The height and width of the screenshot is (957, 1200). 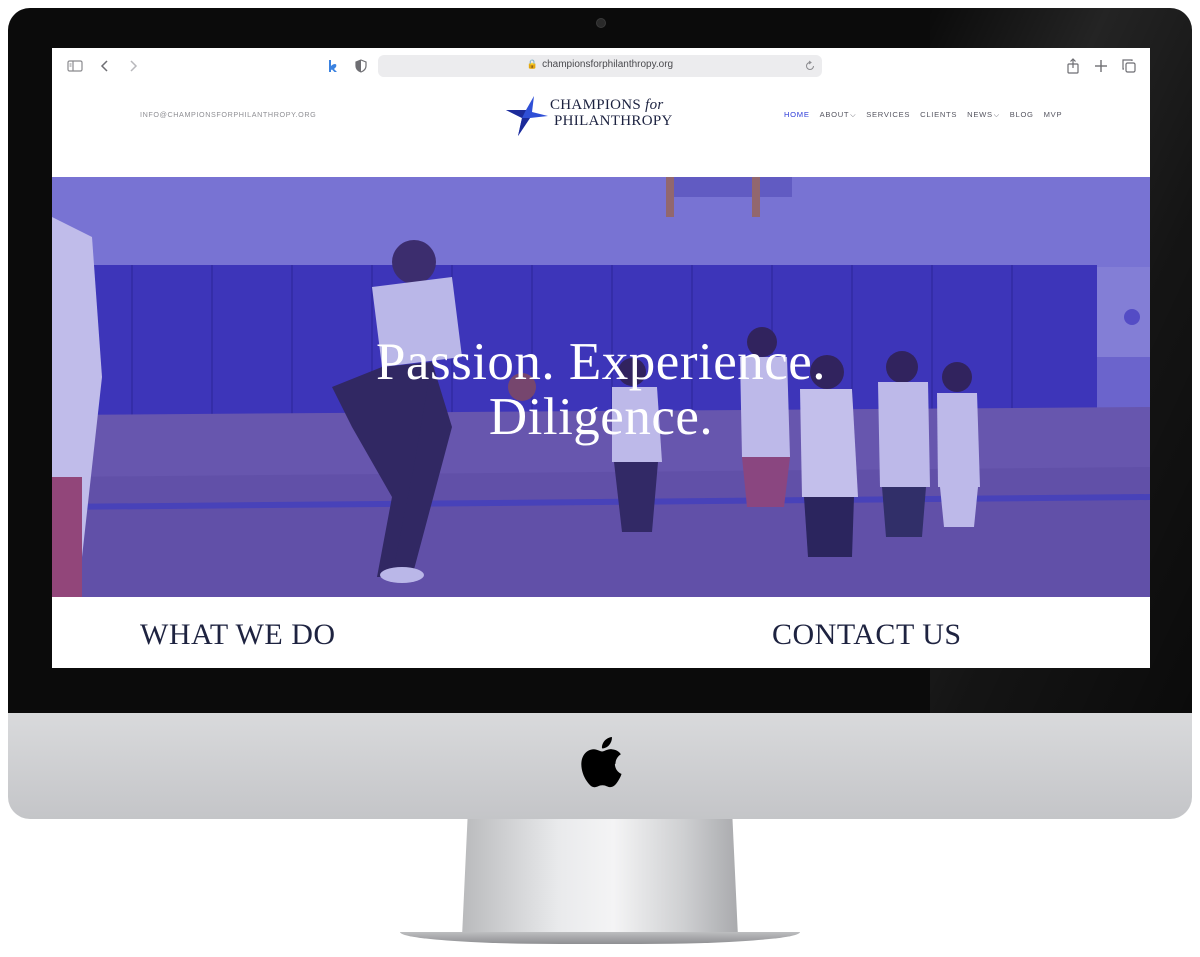 I want to click on url-text: championsforphilanthropy.org, so click(x=608, y=64).